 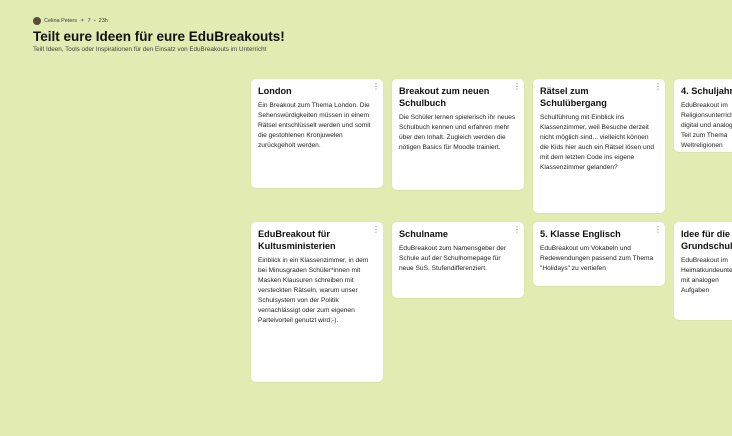 I want to click on card-title: London, so click(x=275, y=91).